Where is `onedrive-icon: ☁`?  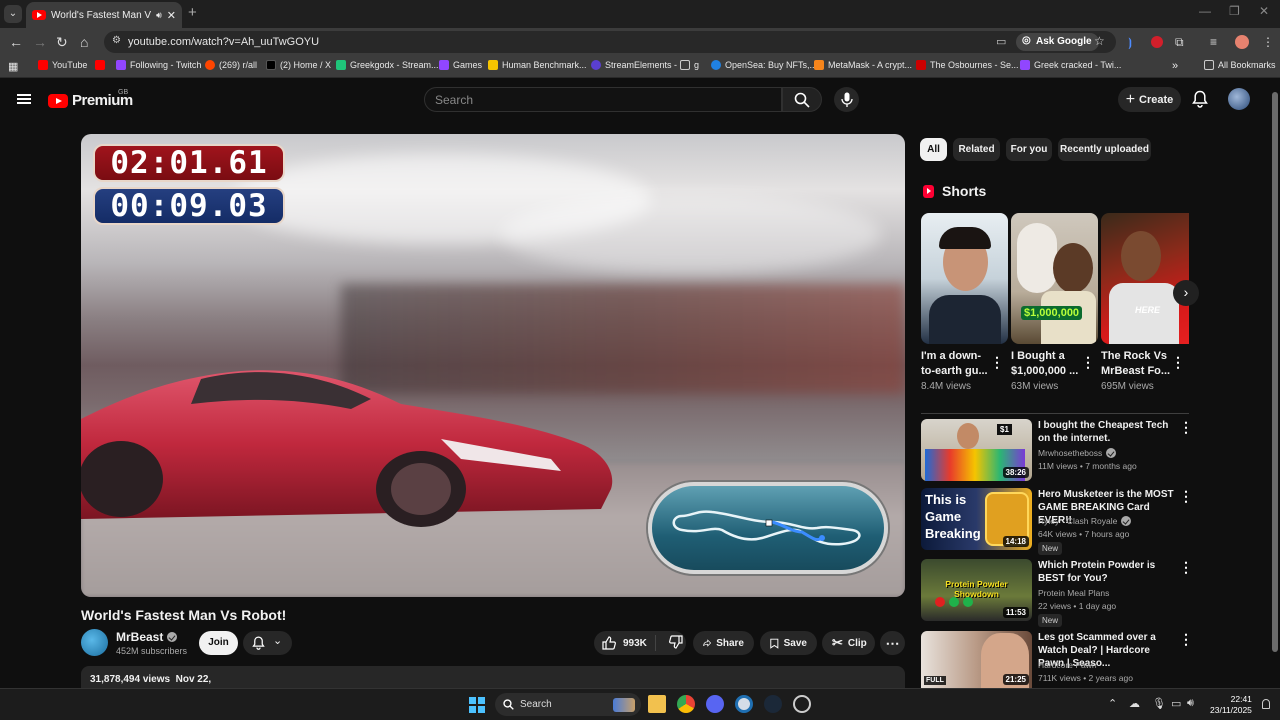
onedrive-icon: ☁ is located at coordinates (1134, 703).